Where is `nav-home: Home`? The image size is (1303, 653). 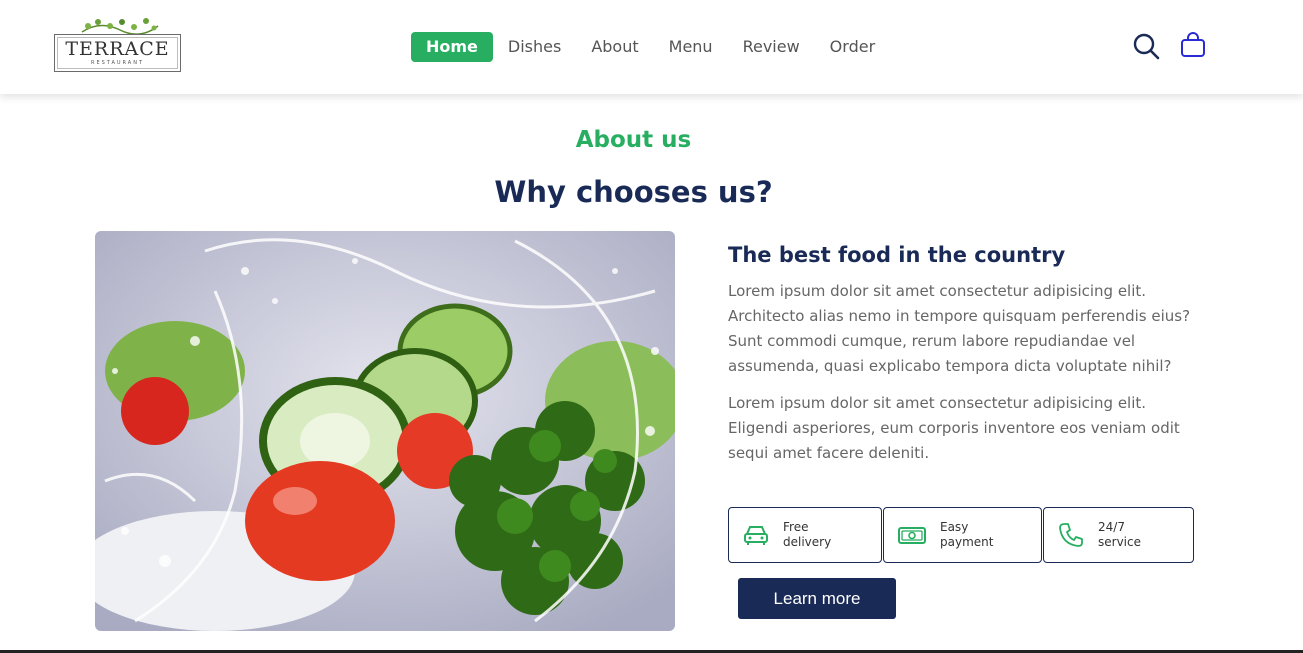
nav-home: Home is located at coordinates (452, 47).